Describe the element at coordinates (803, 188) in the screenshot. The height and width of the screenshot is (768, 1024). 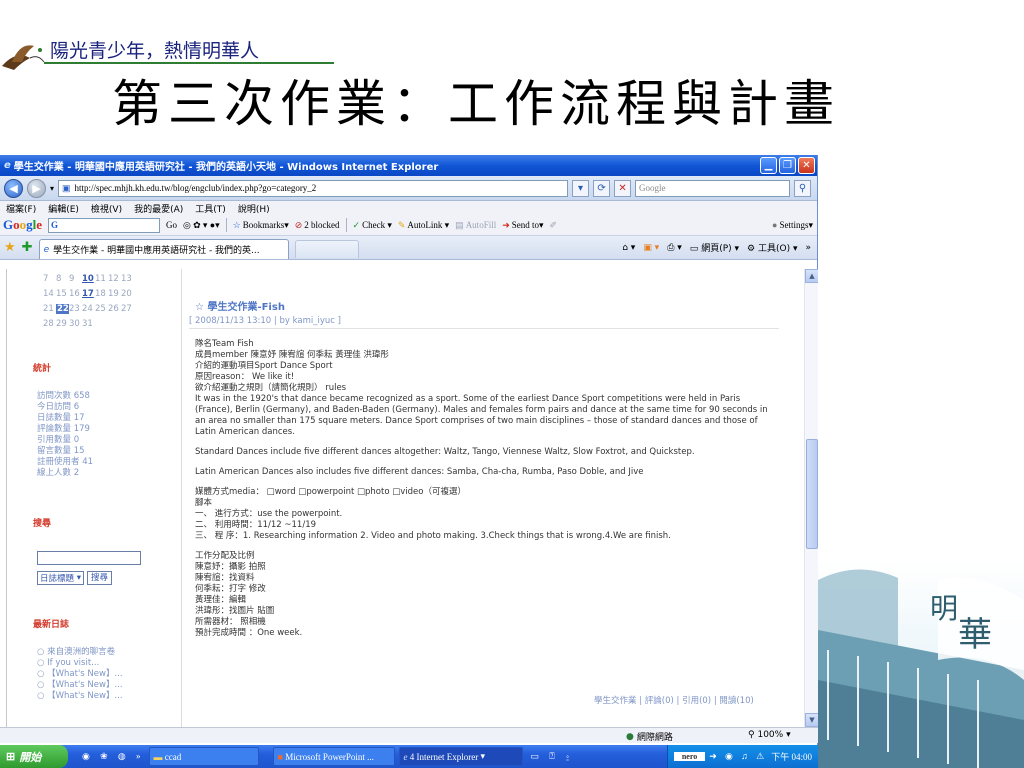
I see `search-icon: ⚲` at that location.